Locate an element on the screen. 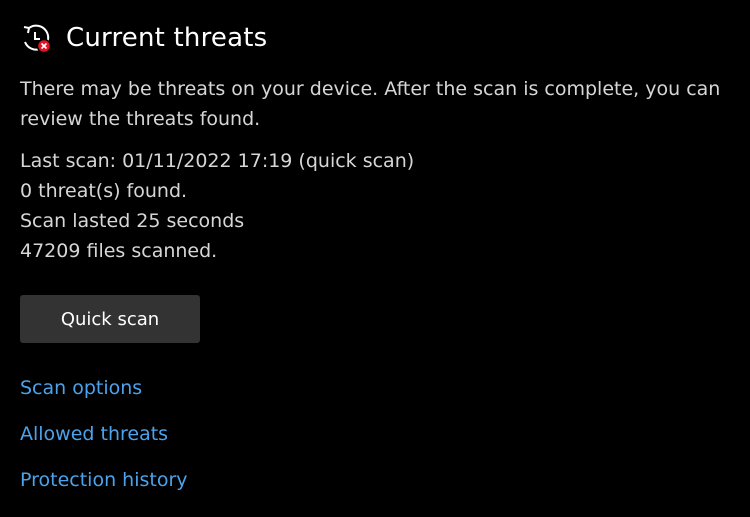 This screenshot has width=750, height=517. scan-options-link: Scan options is located at coordinates (104, 397).